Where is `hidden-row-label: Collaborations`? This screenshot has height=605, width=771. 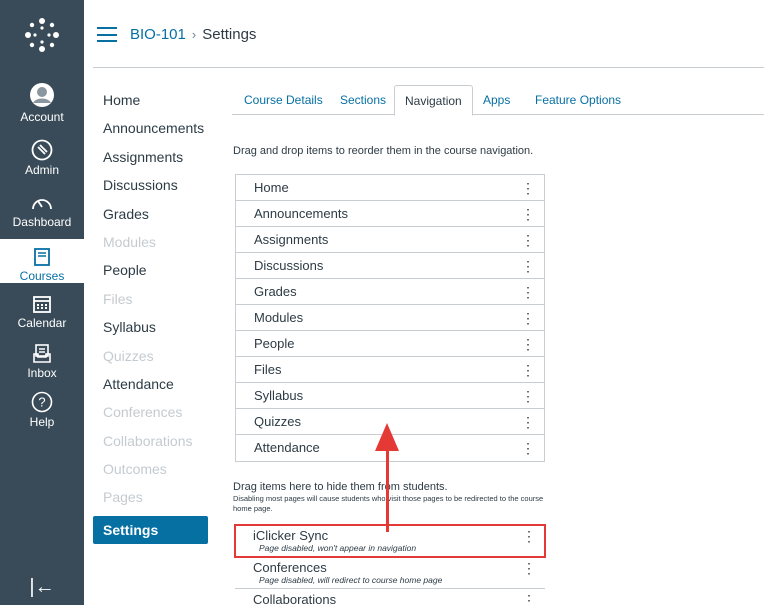 hidden-row-label: Collaborations is located at coordinates (295, 598).